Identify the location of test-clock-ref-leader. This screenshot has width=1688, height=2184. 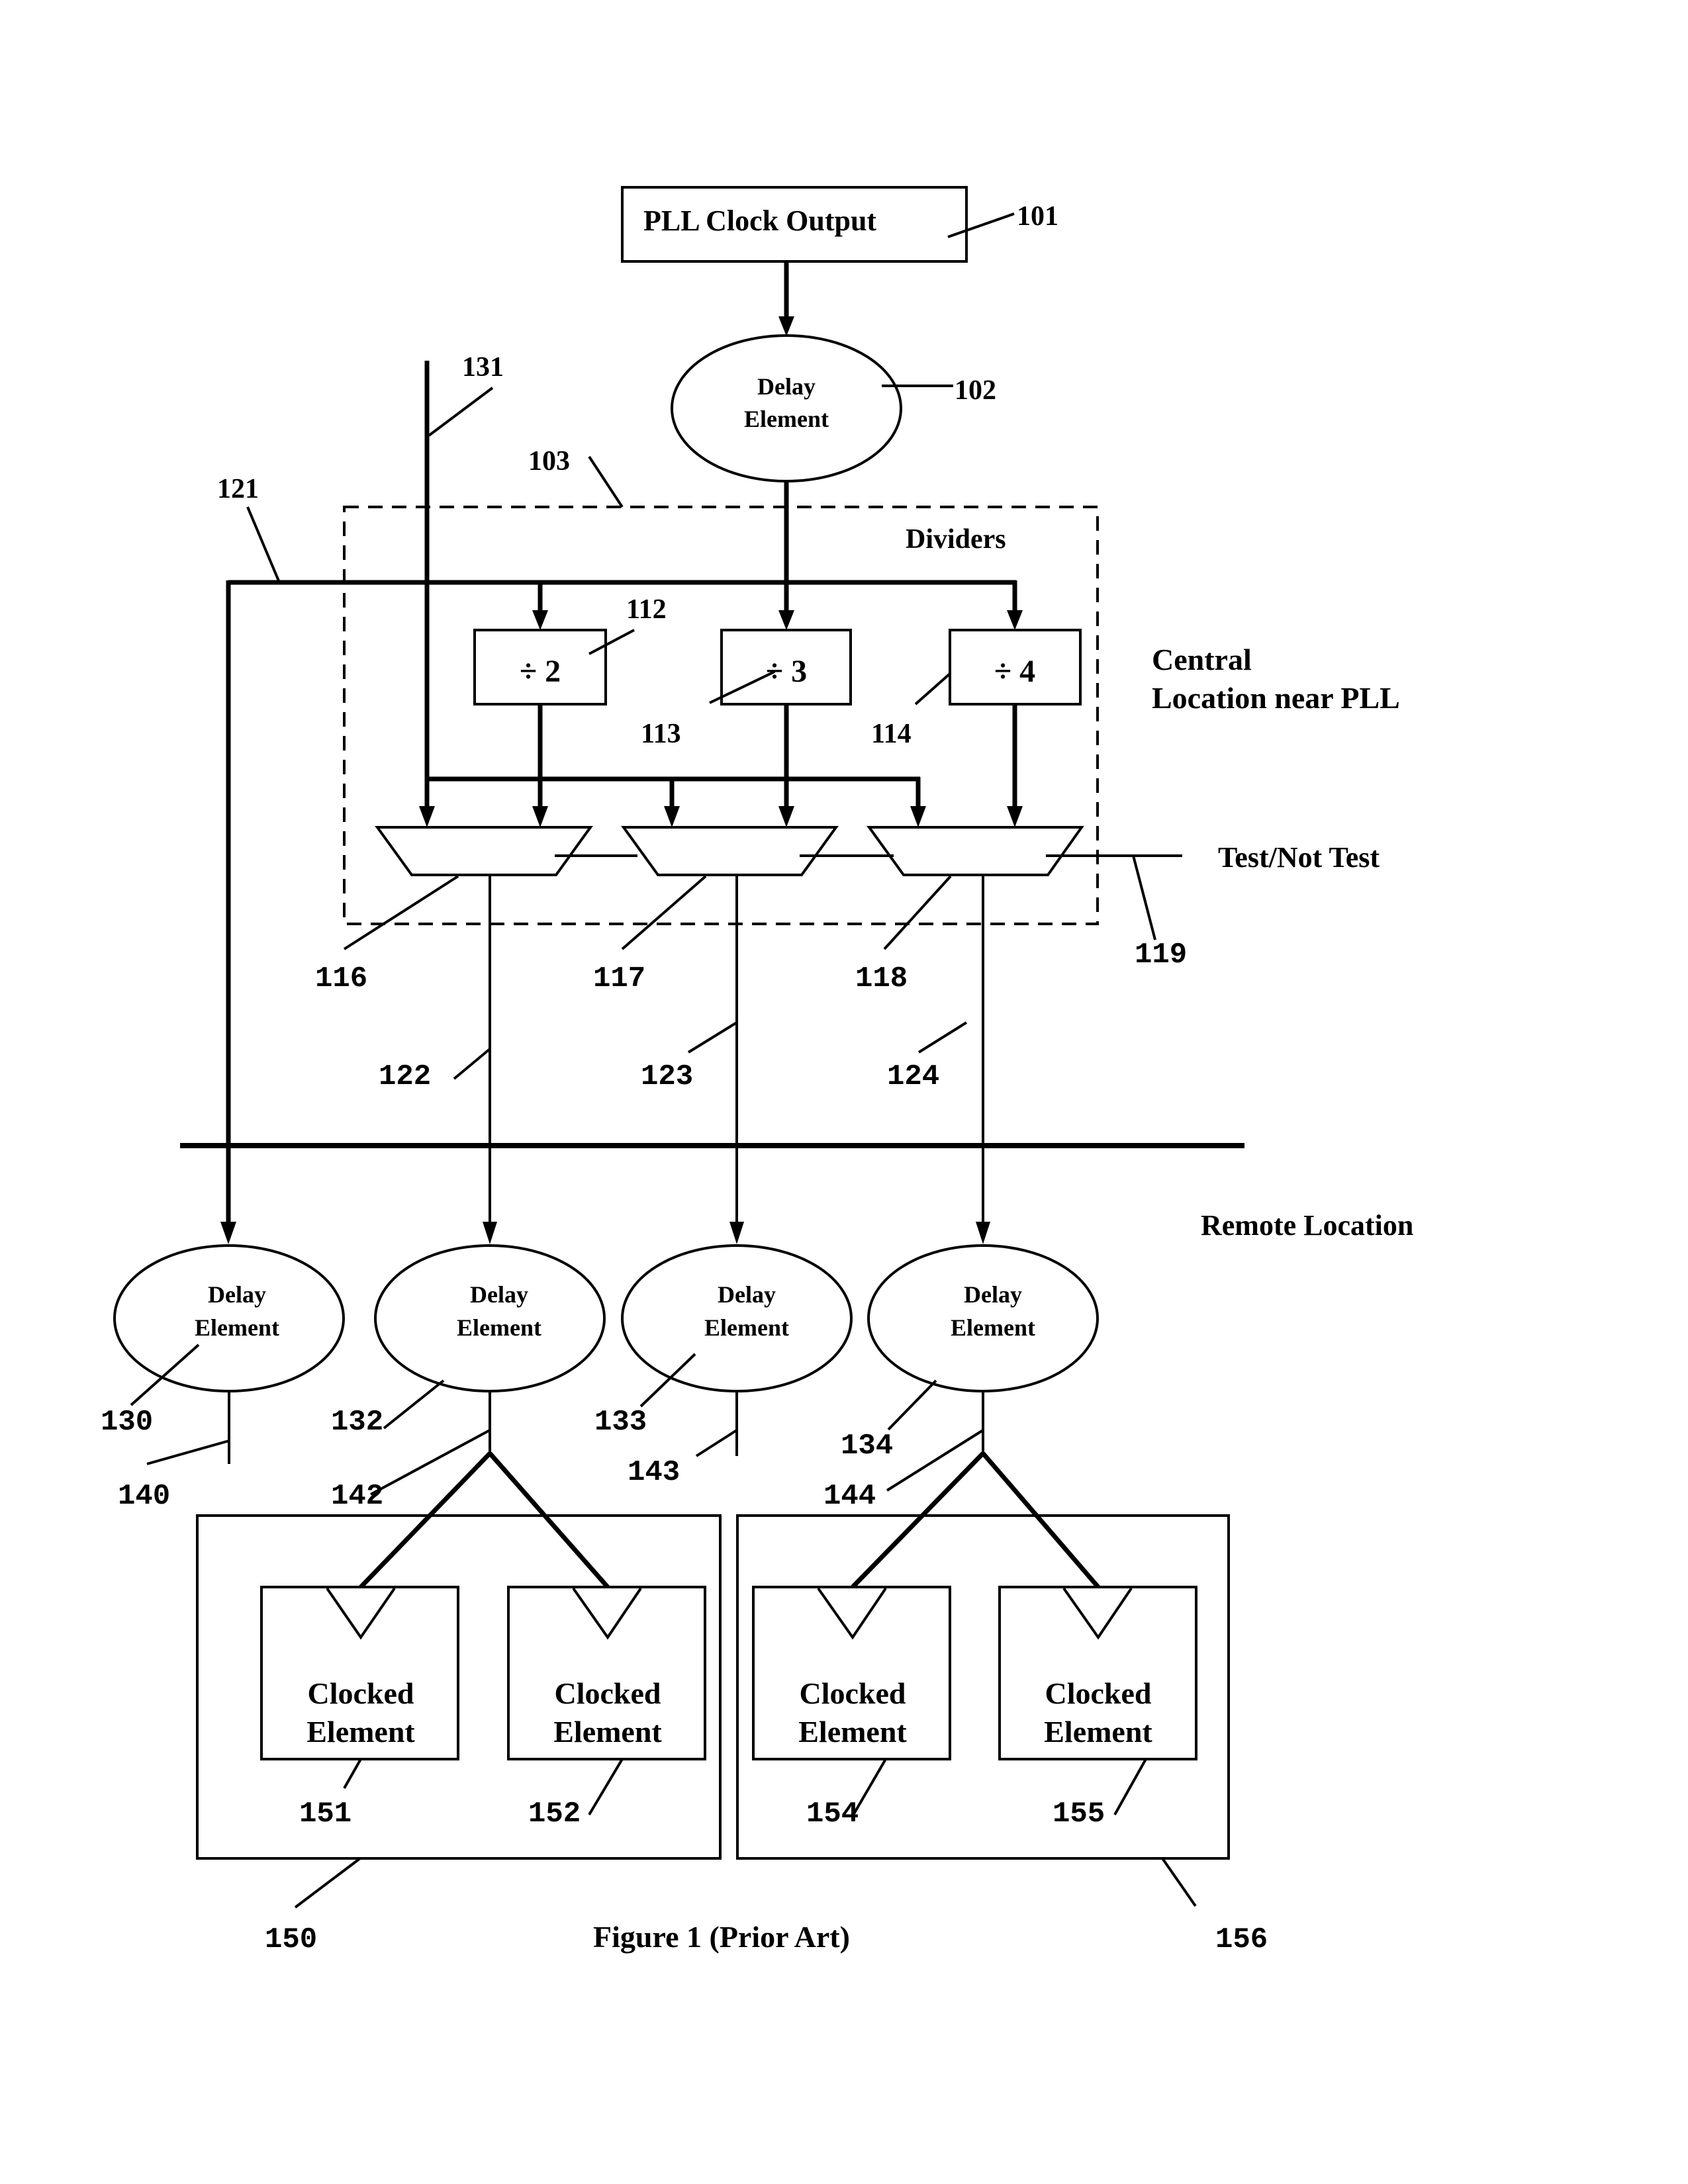
(461, 412).